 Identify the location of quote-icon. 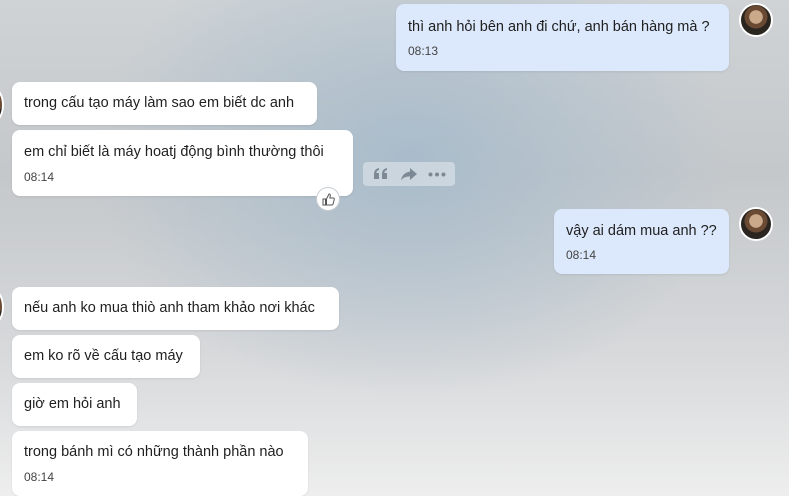
(381, 174).